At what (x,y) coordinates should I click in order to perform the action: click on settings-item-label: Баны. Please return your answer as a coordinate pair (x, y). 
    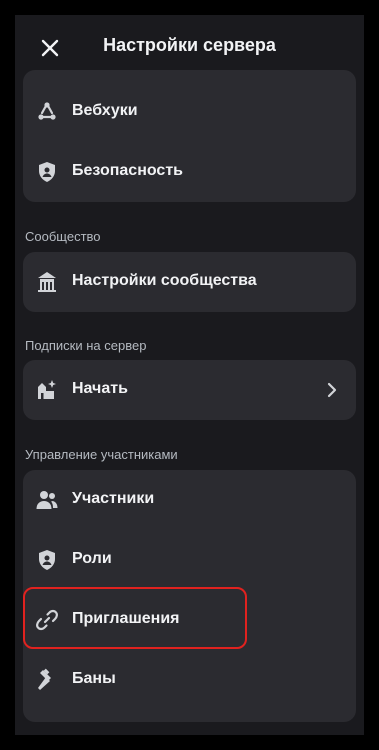
    Looking at the image, I should click on (94, 678).